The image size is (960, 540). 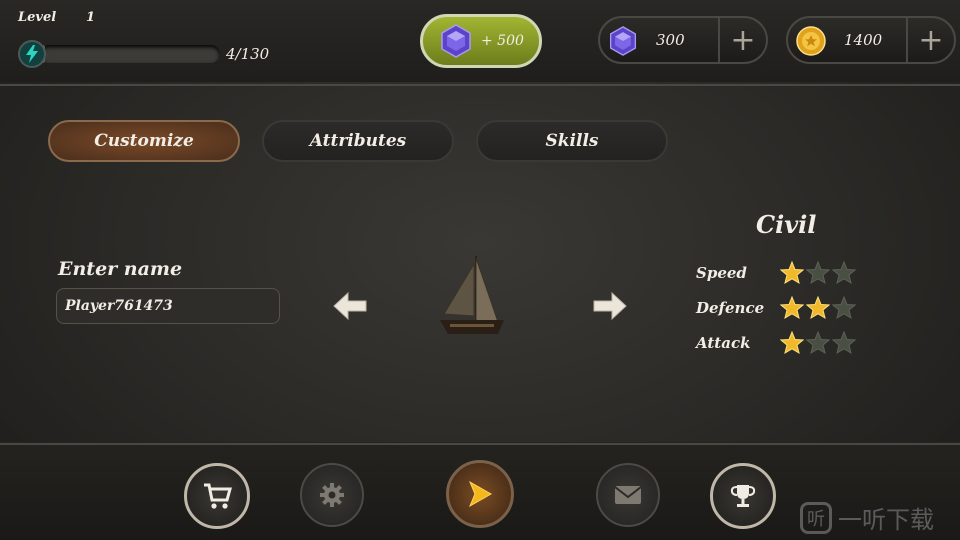 What do you see at coordinates (248, 54) in the screenshot?
I see `energy-count: 4/130` at bounding box center [248, 54].